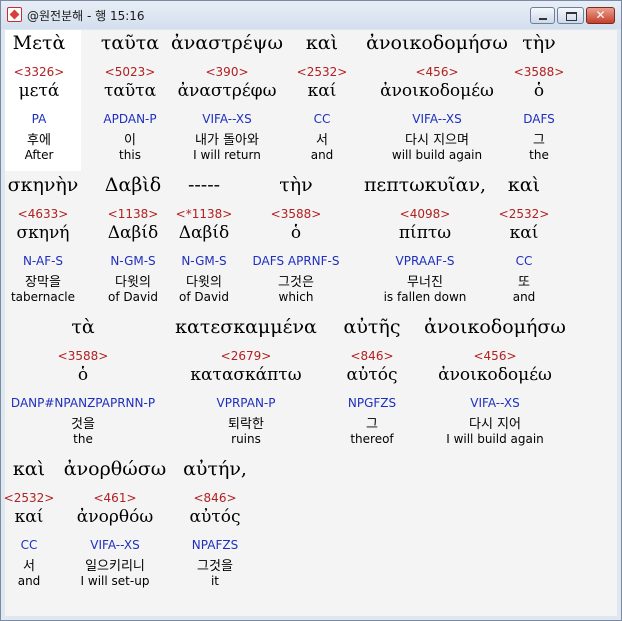 This screenshot has height=621, width=622. I want to click on word-kor: 일으키리니, so click(115, 566).